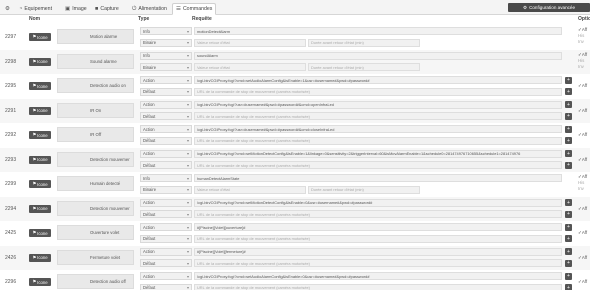 The height and width of the screenshot is (290, 590). Describe the element at coordinates (95, 110) in the screenshot. I see `command-name-input: IR On` at that location.